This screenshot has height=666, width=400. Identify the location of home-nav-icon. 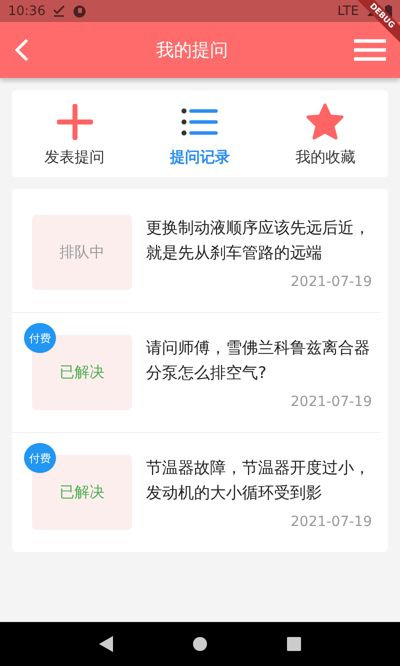
(200, 644).